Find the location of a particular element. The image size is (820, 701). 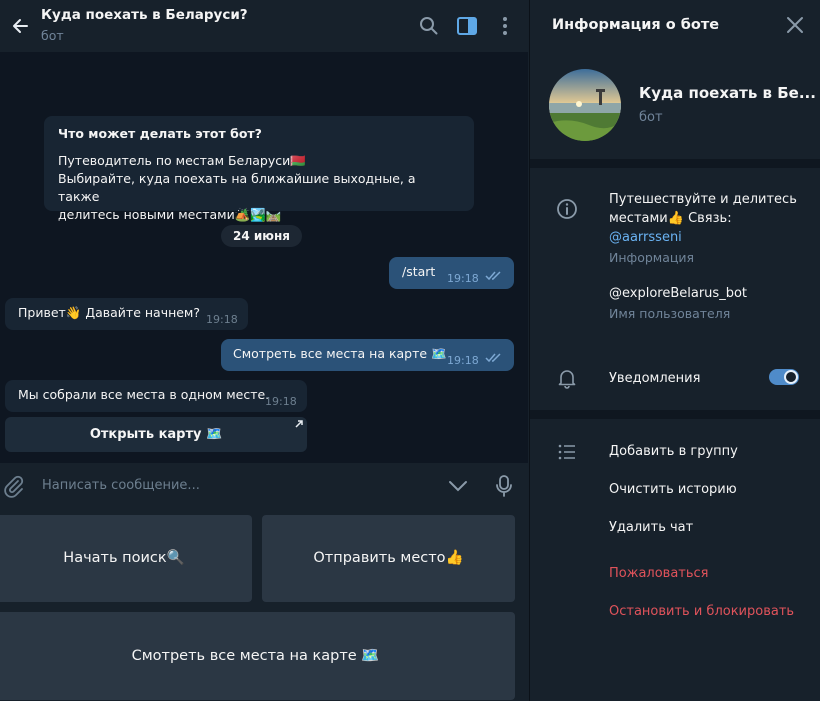

chat-title: Куда поехать в Беларуси? is located at coordinates (144, 15).